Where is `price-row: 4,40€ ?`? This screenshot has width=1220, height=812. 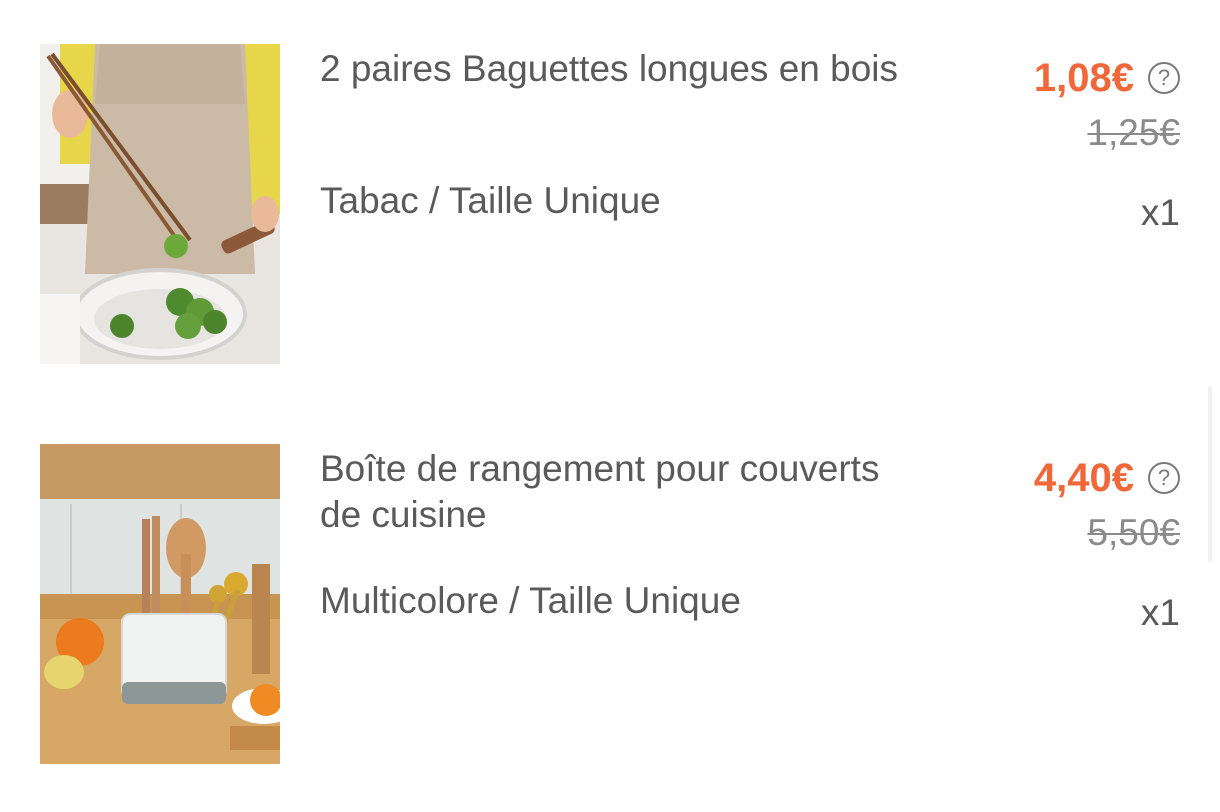
price-row: 4,40€ ? is located at coordinates (1107, 478).